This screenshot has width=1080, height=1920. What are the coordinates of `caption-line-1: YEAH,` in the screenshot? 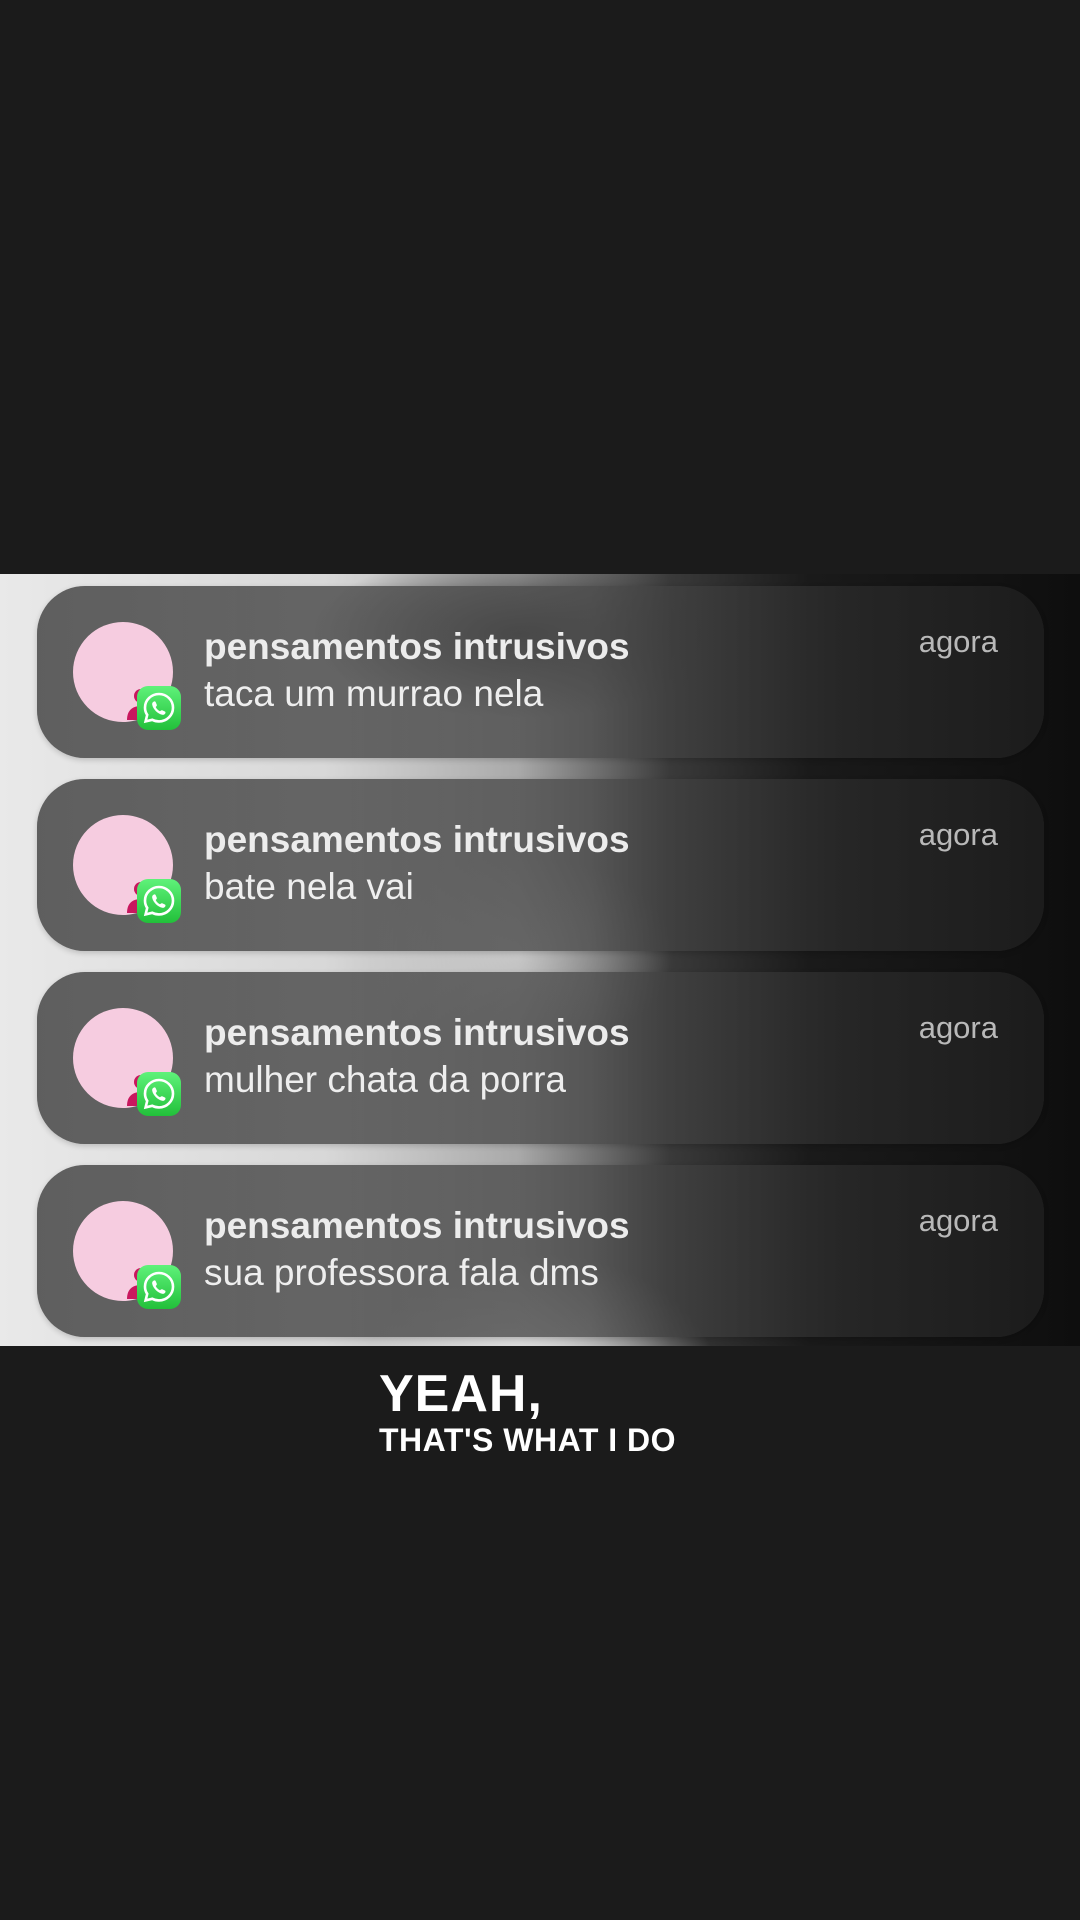 It's located at (461, 1394).